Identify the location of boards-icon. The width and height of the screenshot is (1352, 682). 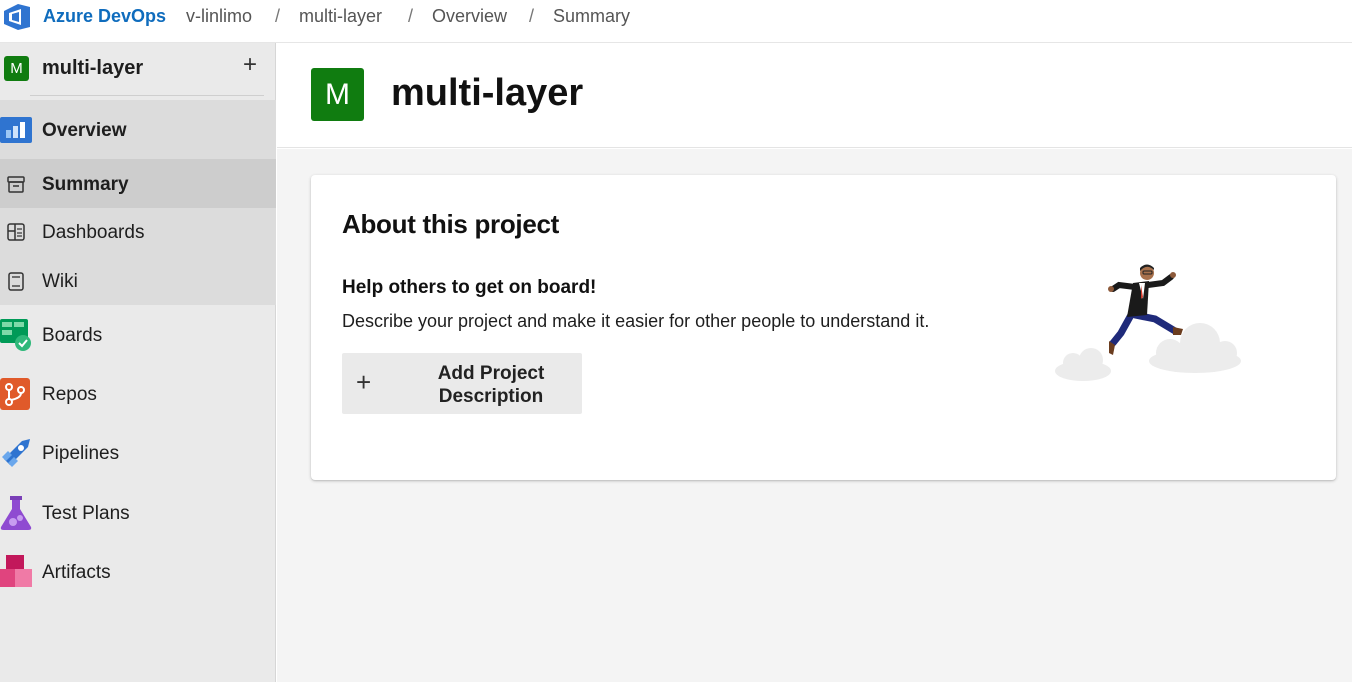
(15, 335).